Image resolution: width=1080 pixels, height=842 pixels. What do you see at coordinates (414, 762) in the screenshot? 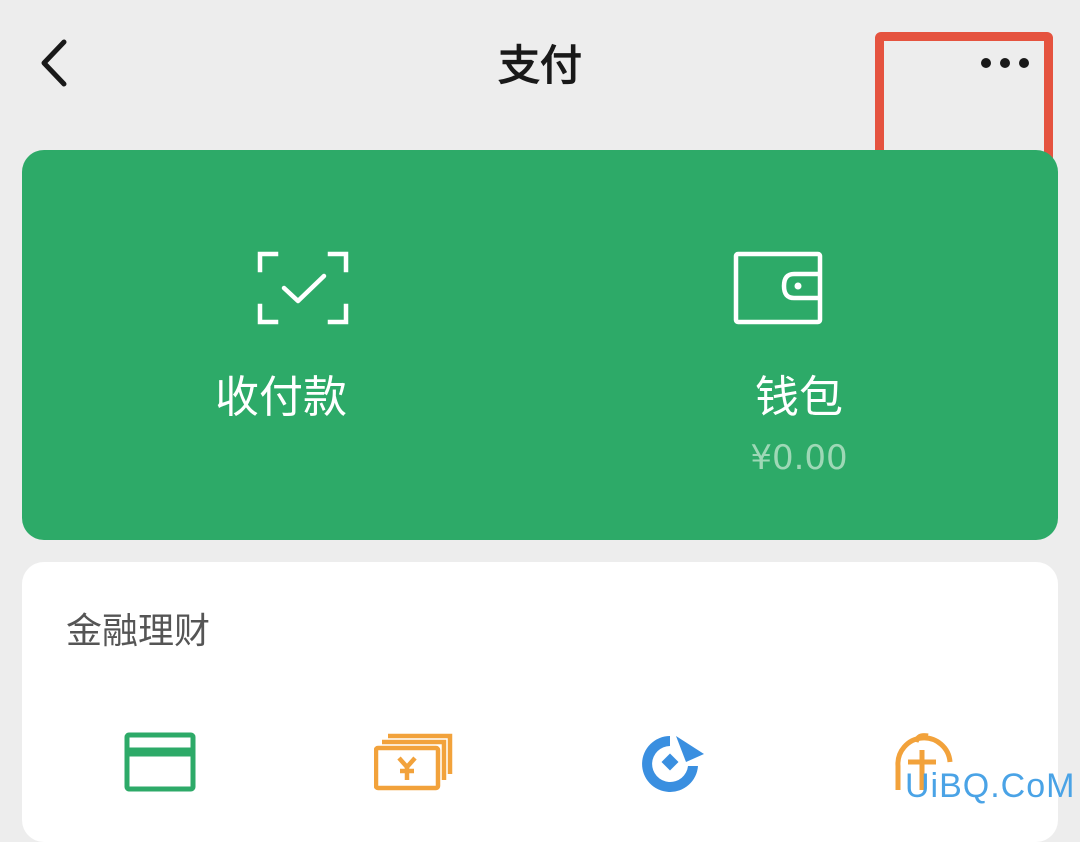
I see `banknote-icon` at bounding box center [414, 762].